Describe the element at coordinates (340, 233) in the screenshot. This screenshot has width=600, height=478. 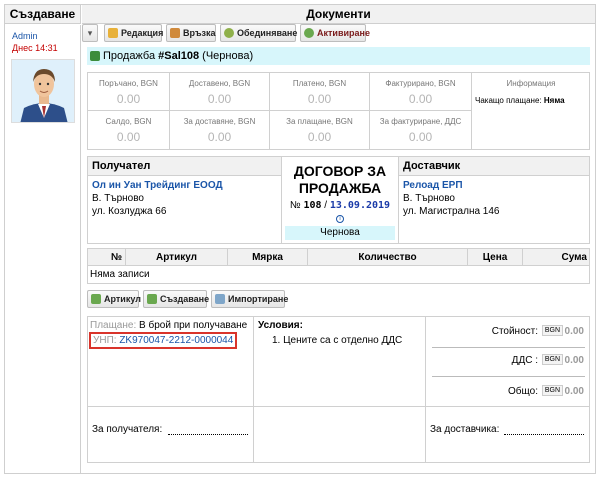
I see `status-badge: Чернова` at that location.